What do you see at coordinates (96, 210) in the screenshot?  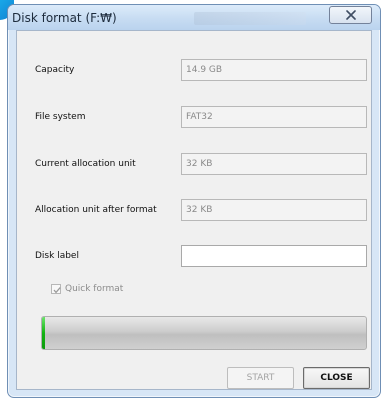 I see `allocation-unit-after-format-label: Allocation unit after format` at bounding box center [96, 210].